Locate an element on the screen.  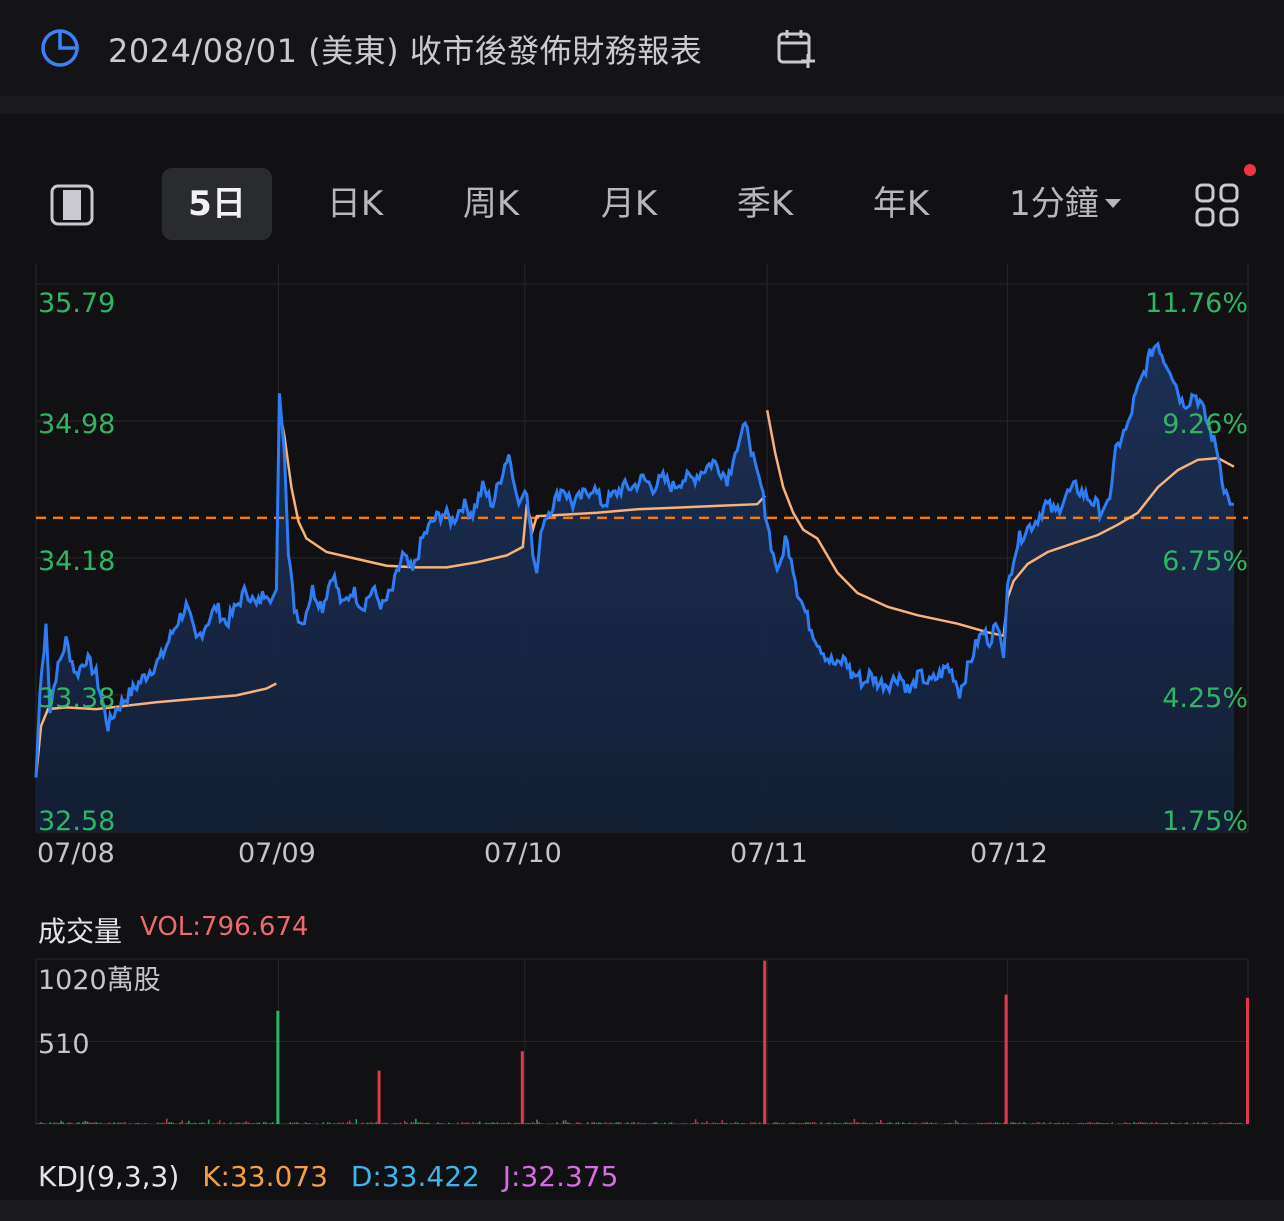
tab-month-k: 月K is located at coordinates (629, 204).